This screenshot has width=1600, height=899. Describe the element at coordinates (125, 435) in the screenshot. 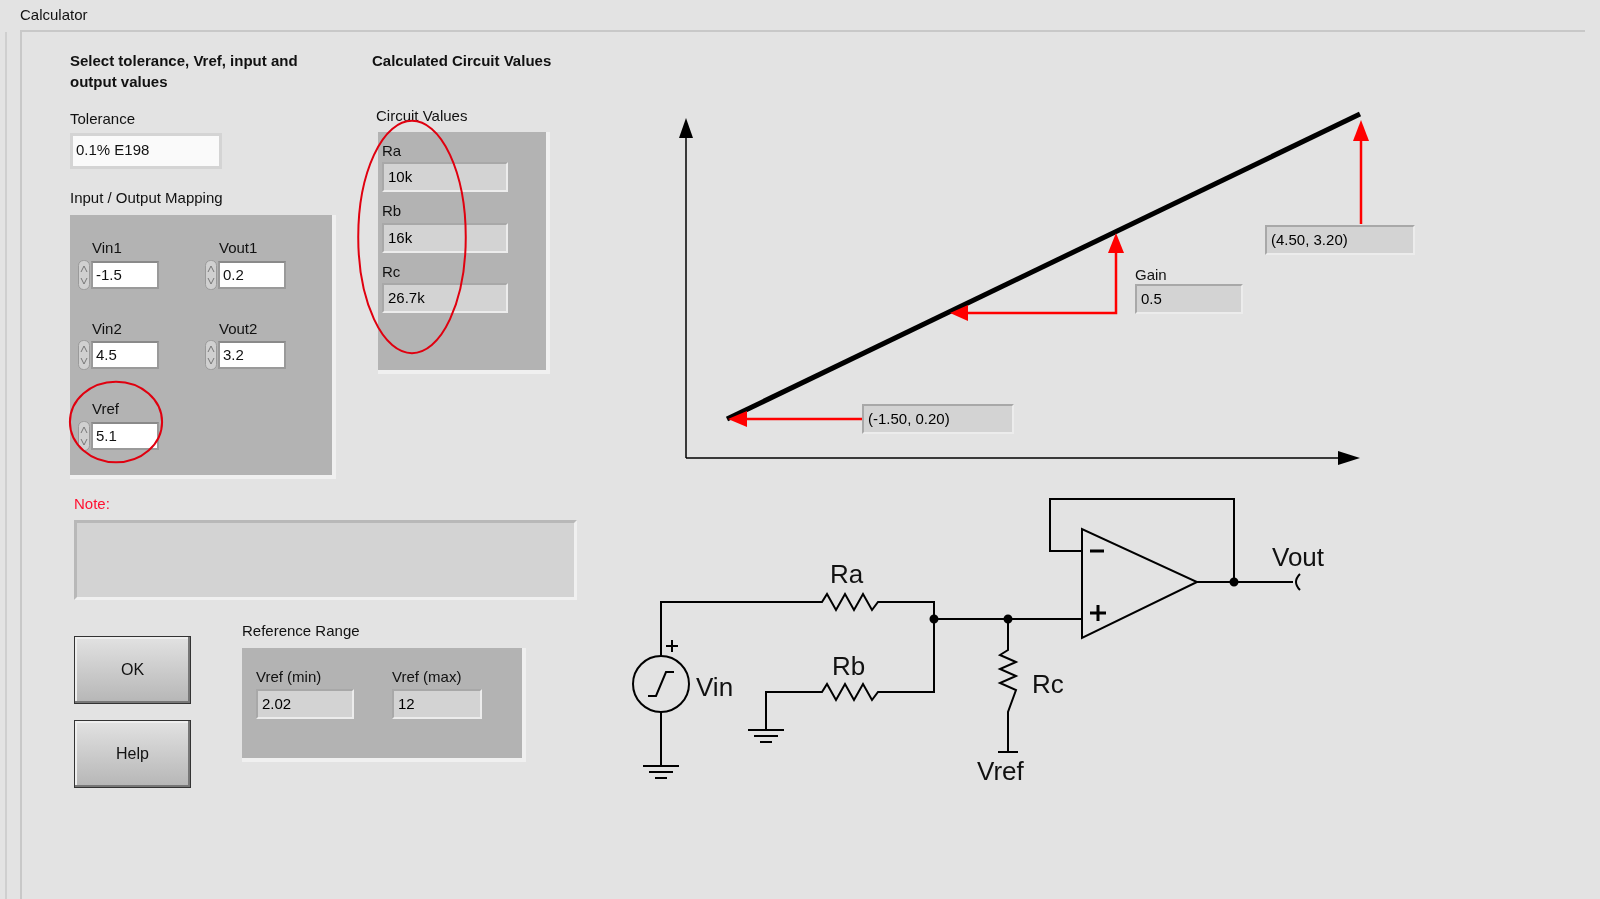

I see `number-field: 5.1` at that location.